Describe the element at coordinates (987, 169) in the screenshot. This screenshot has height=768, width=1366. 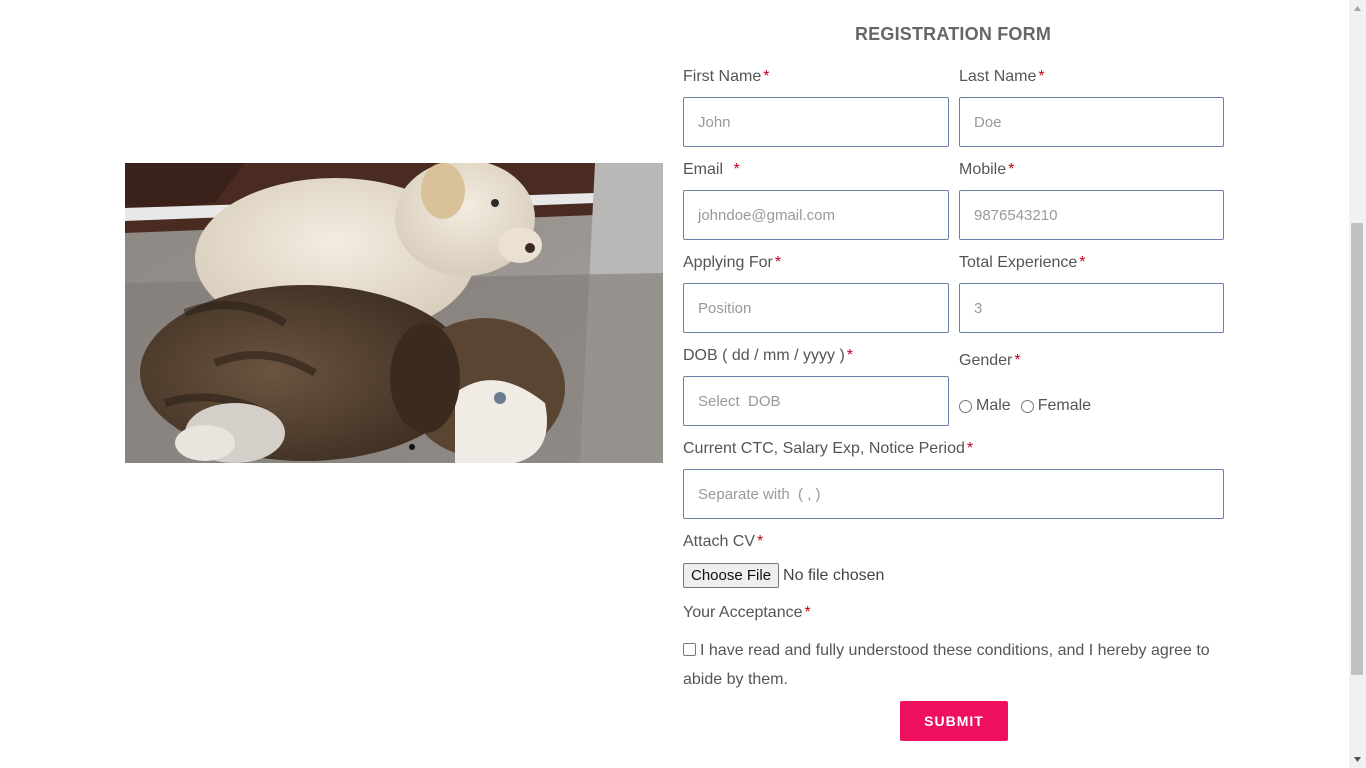
I see `mobile-label: Mobile *` at that location.